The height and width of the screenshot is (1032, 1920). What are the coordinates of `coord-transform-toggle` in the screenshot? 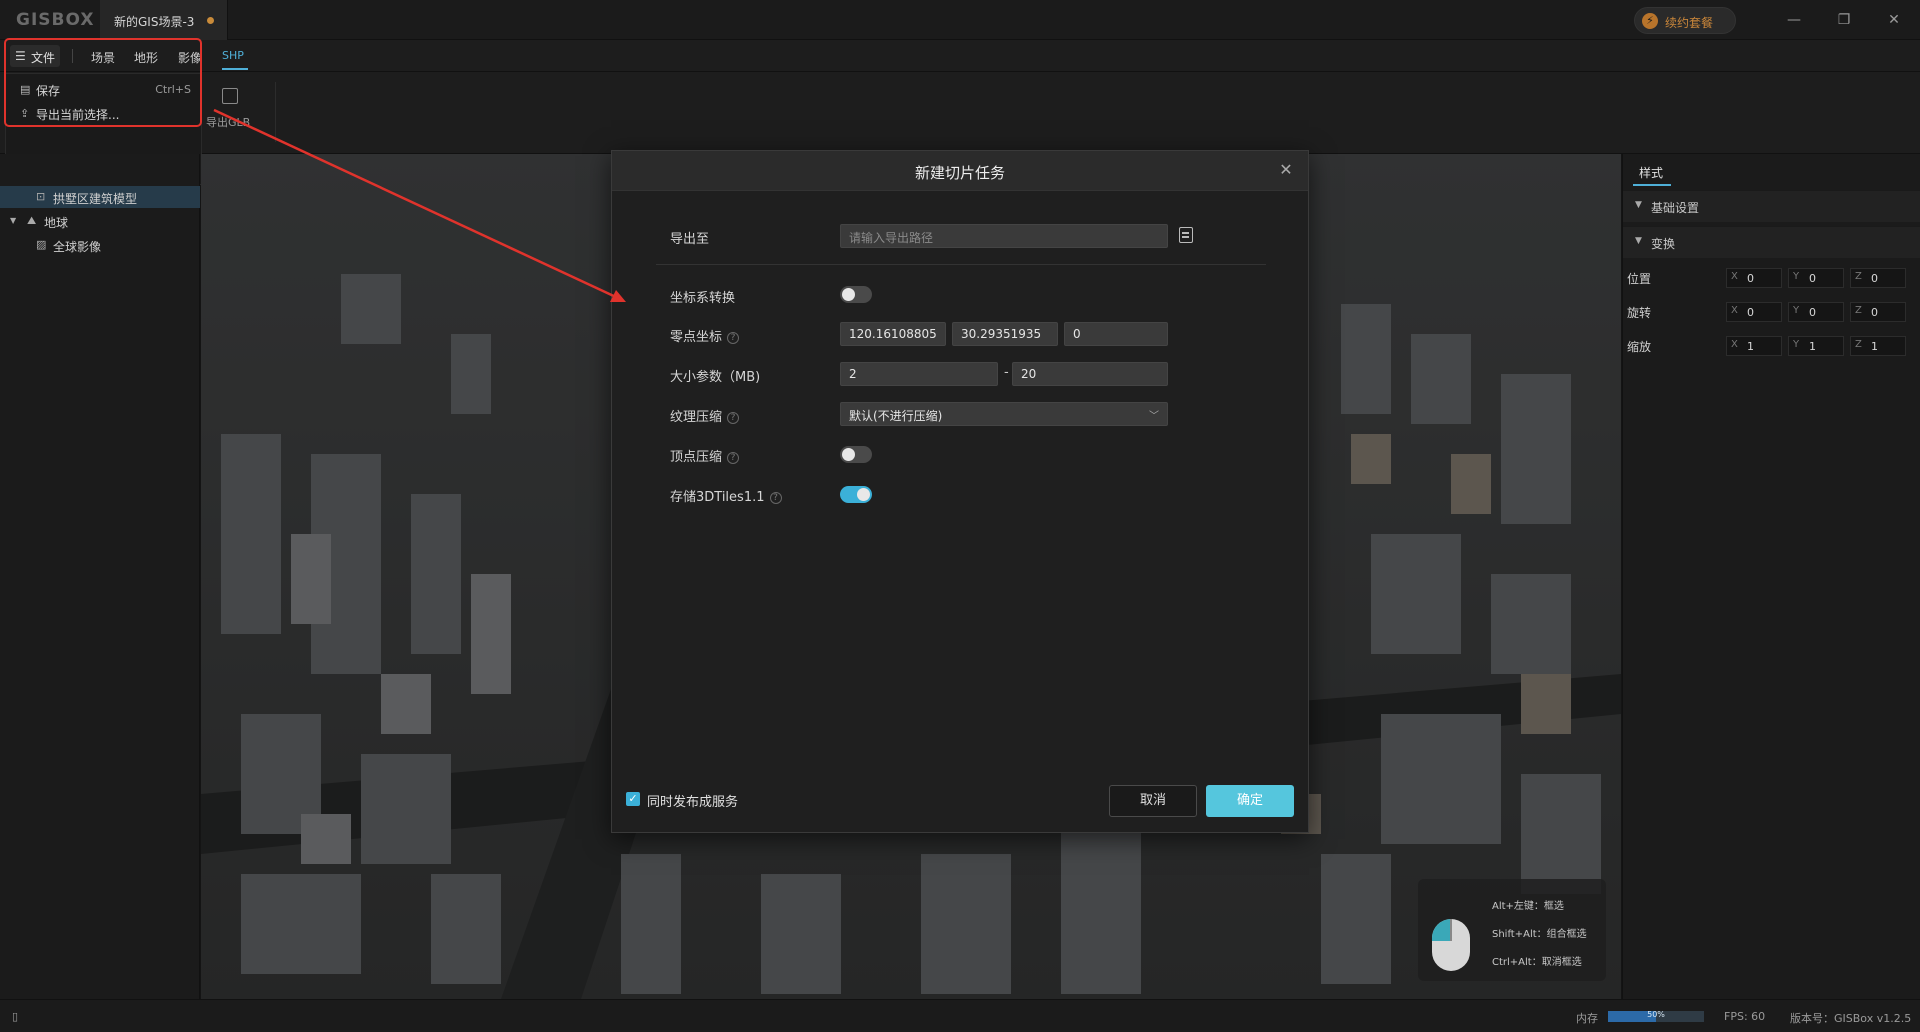 It's located at (856, 294).